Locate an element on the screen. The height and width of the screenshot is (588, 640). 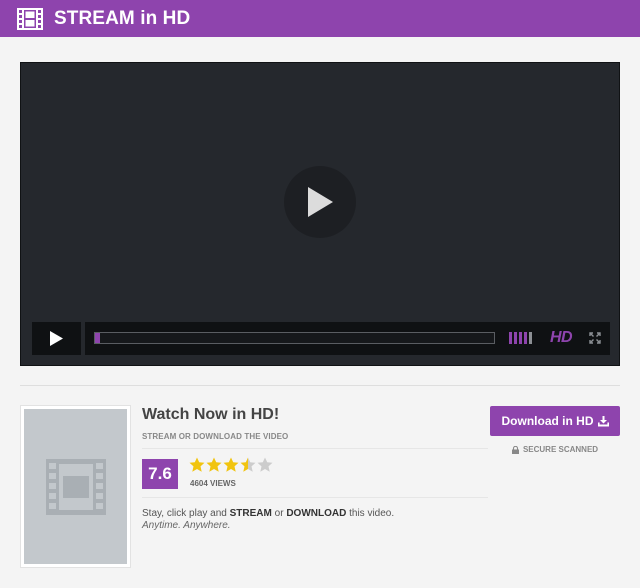
control-bar: HD is located at coordinates (347, 338).